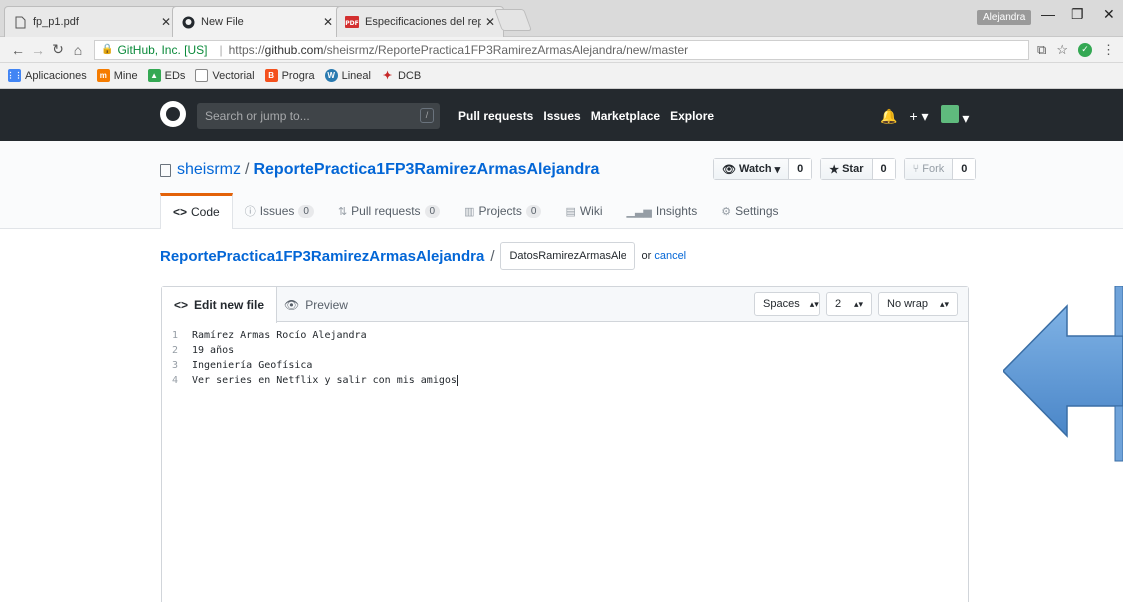  What do you see at coordinates (257, 21) in the screenshot?
I see `tab-new-file: New File ✕` at bounding box center [257, 21].